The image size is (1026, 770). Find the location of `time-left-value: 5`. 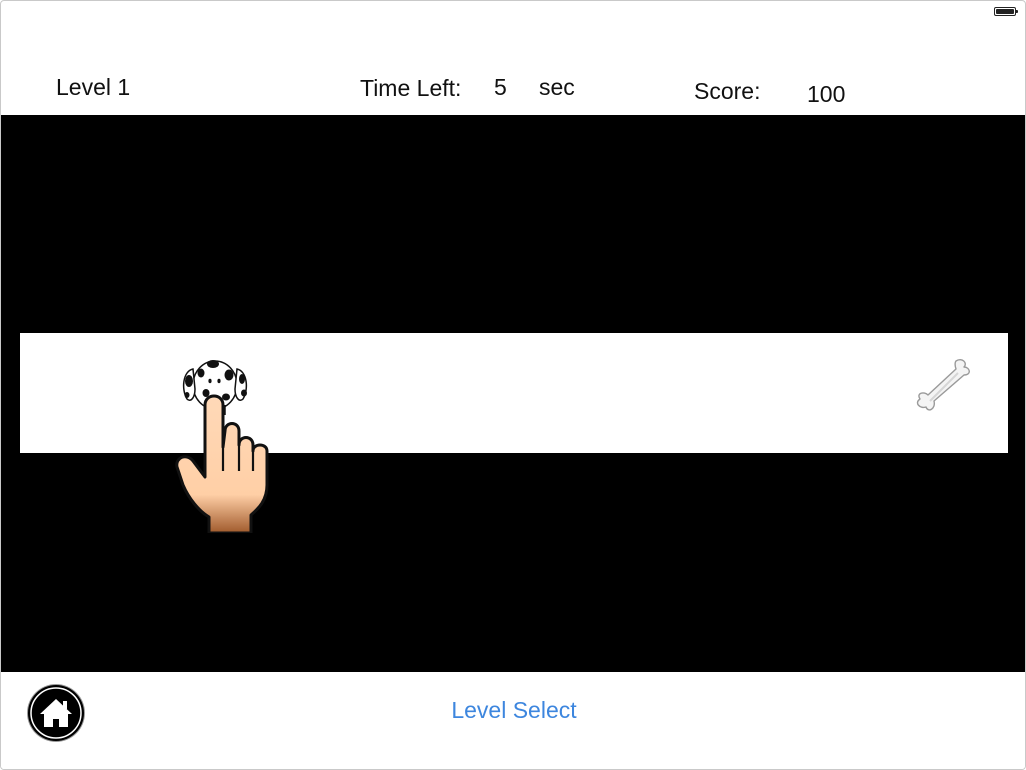

time-left-value: 5 is located at coordinates (500, 87).